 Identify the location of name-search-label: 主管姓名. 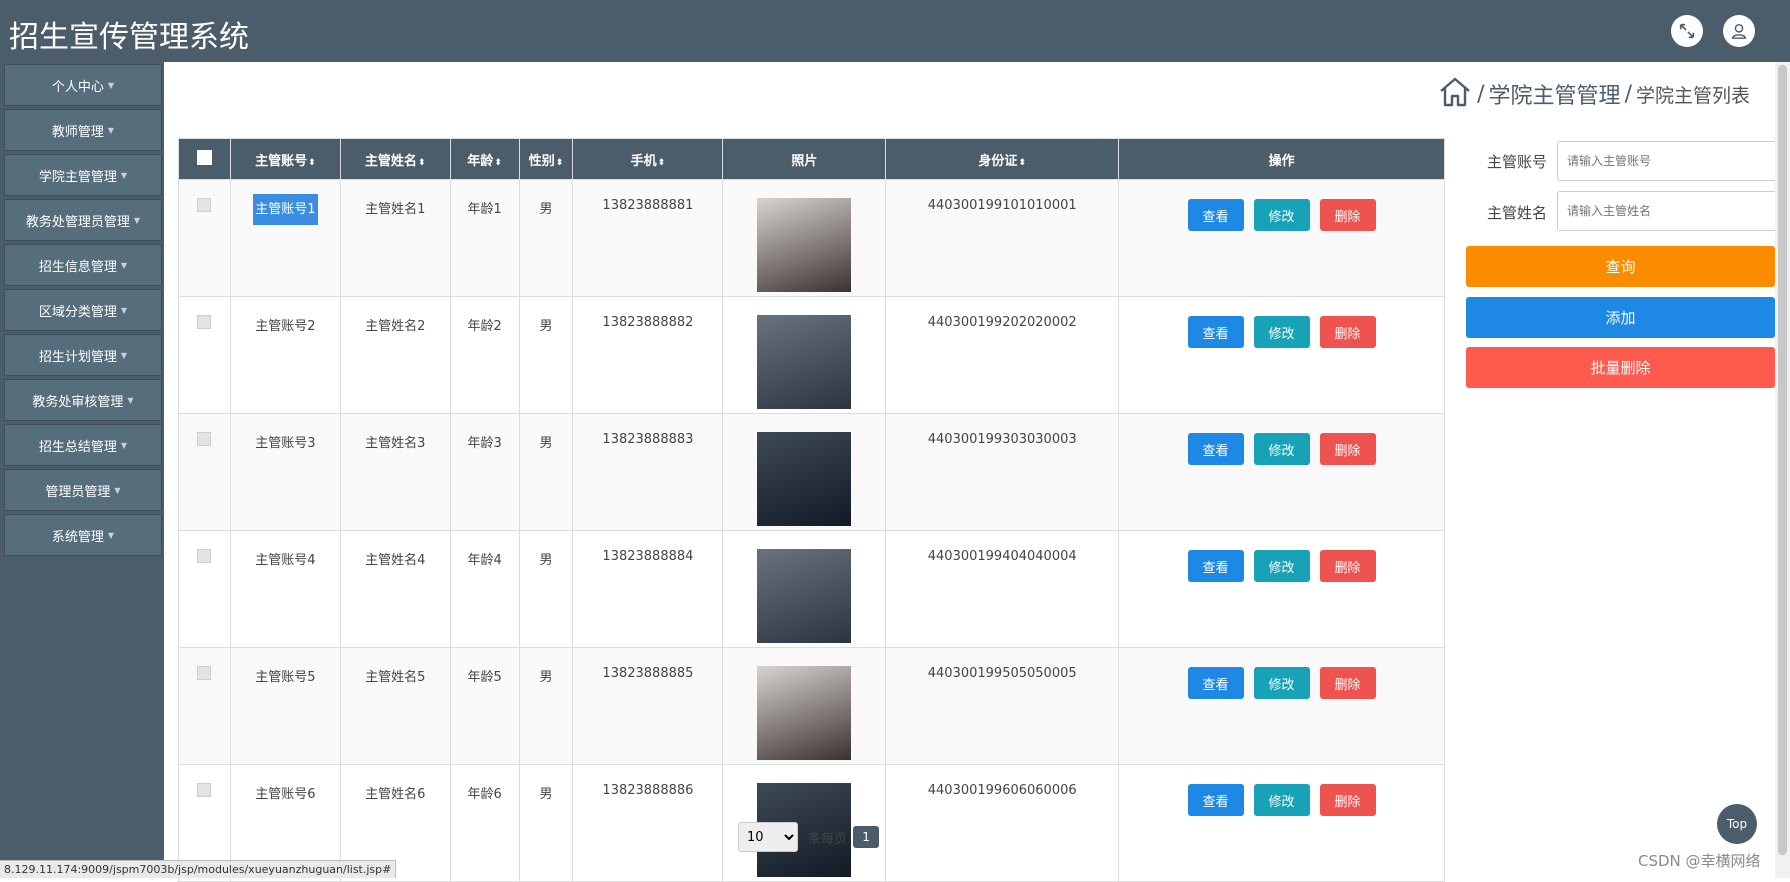
(1517, 213).